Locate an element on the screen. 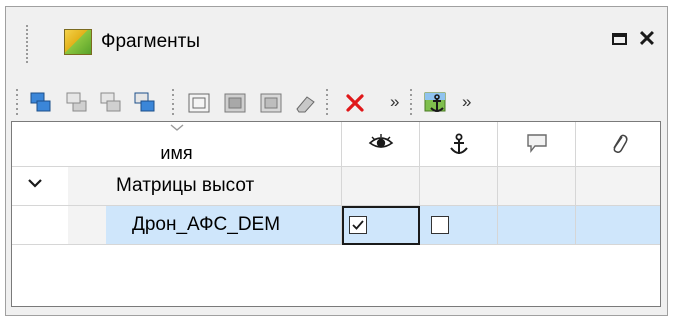  group-expander-cell is located at coordinates (40, 186).